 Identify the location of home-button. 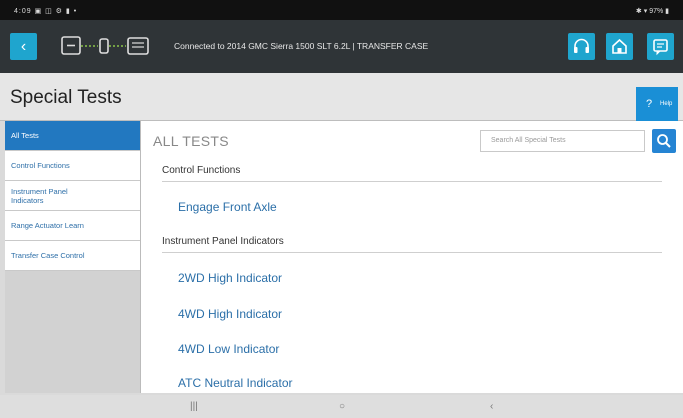
(619, 46).